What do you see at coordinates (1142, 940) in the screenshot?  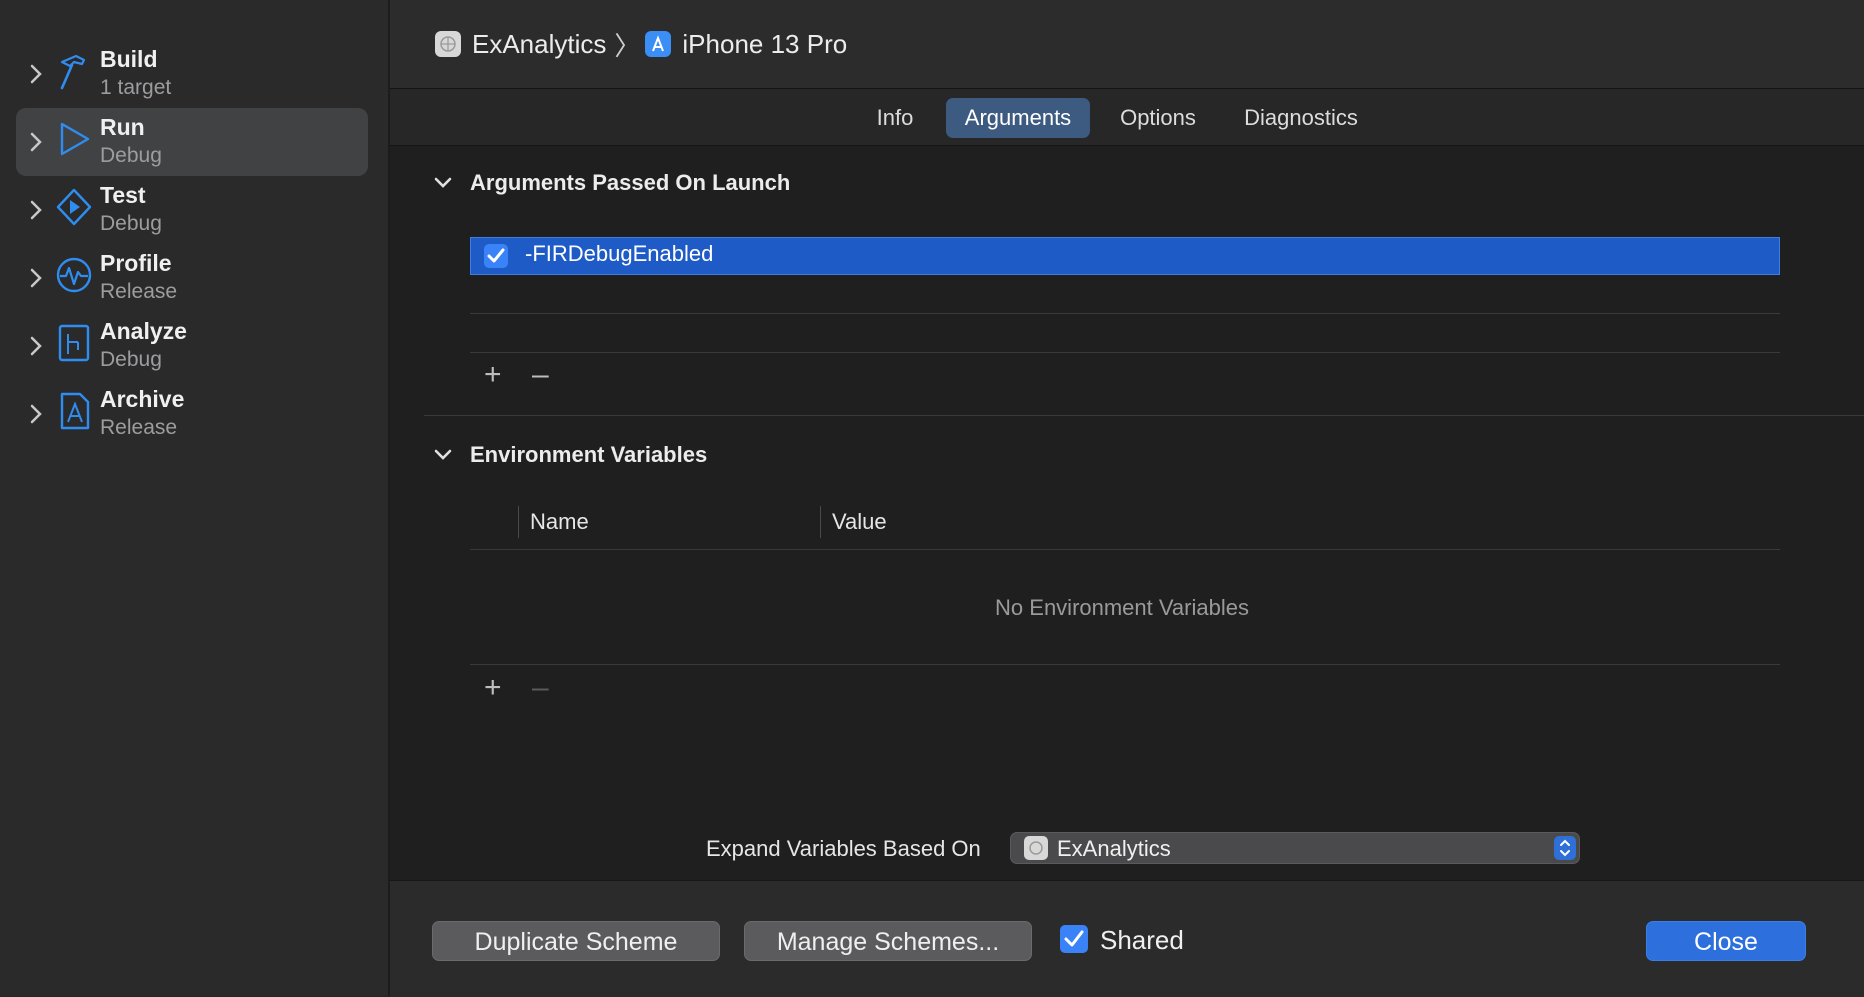 I see `shared-label: Shared` at bounding box center [1142, 940].